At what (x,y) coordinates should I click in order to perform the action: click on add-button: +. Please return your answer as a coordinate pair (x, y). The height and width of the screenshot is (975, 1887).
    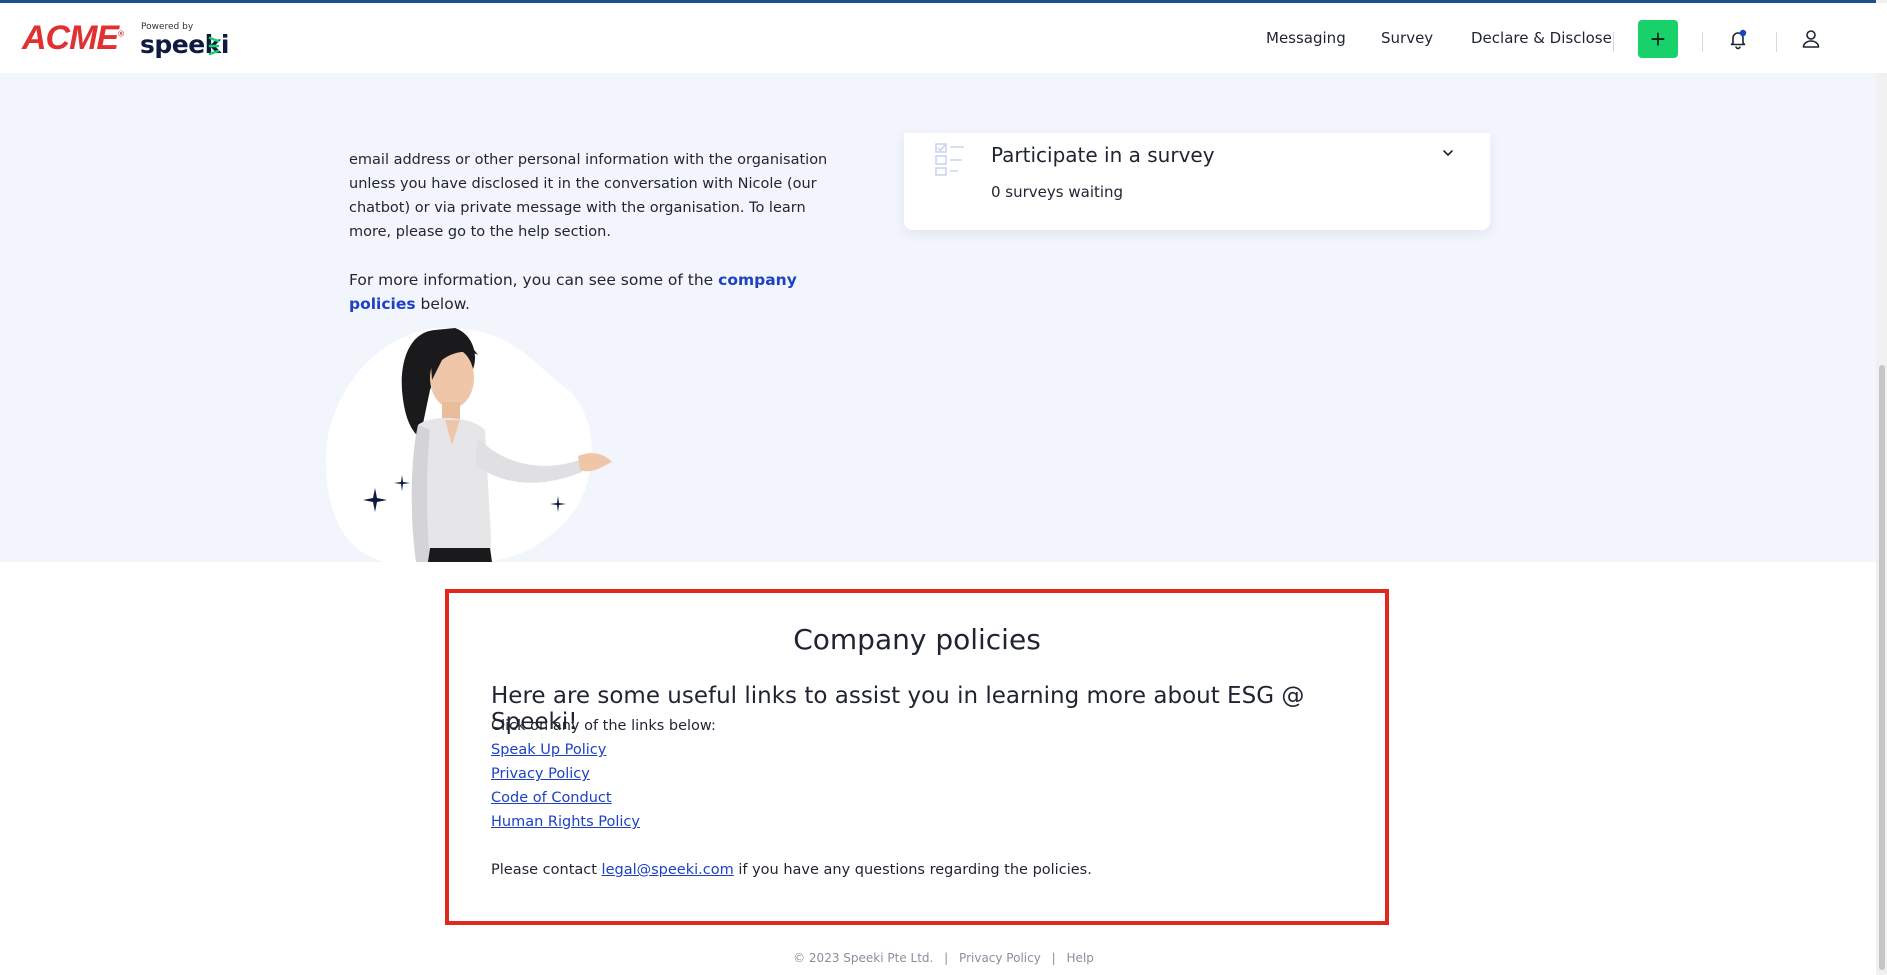
    Looking at the image, I should click on (1658, 39).